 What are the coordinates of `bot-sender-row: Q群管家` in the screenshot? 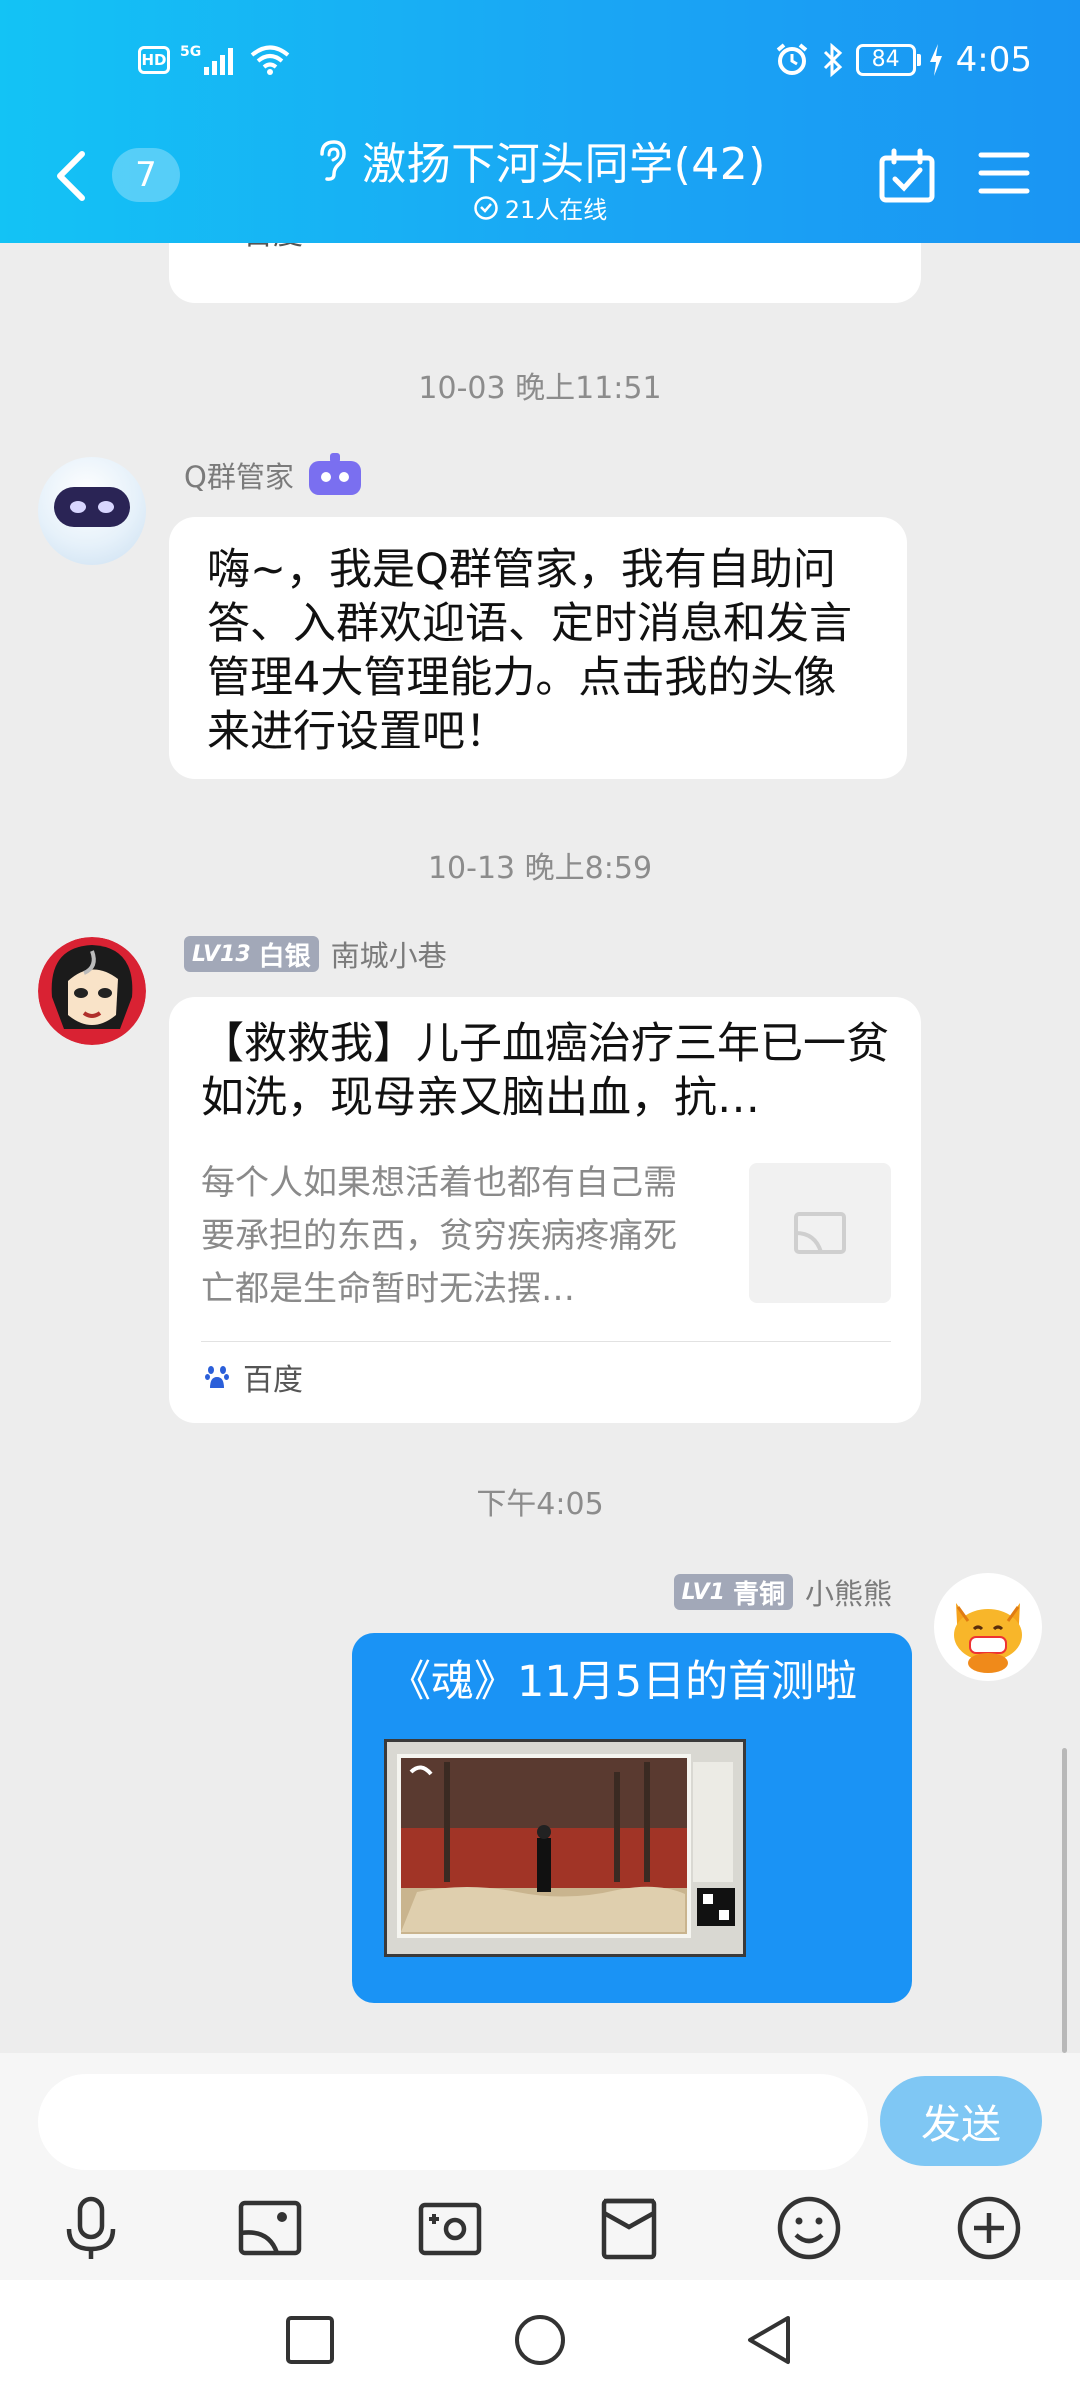 It's located at (274, 475).